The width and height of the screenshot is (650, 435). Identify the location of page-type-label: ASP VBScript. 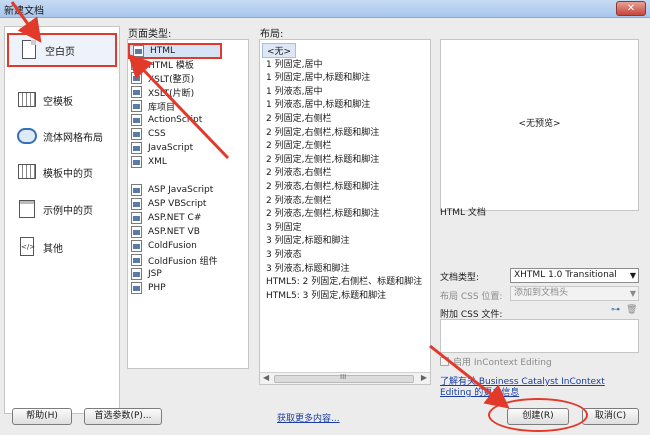
(177, 204).